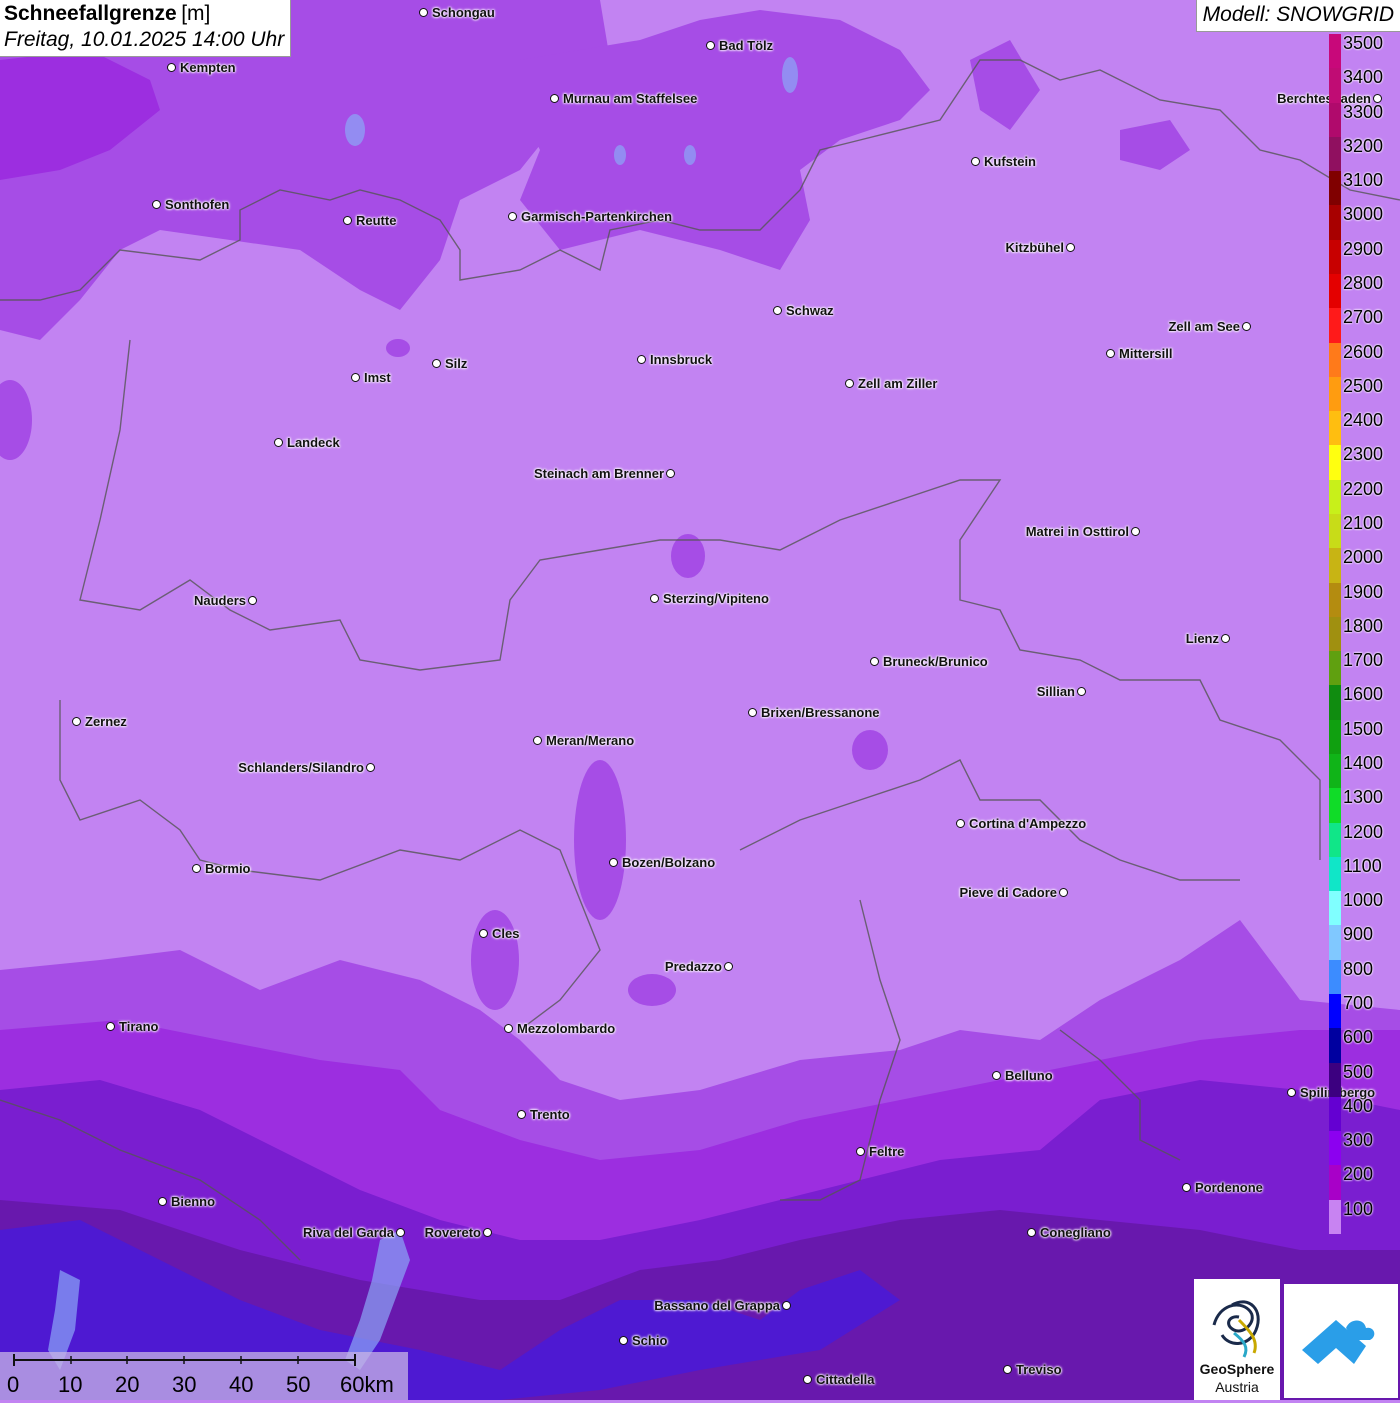 The image size is (1400, 1403). What do you see at coordinates (1077, 531) in the screenshot?
I see `city-label: Matrei in Osttirol` at bounding box center [1077, 531].